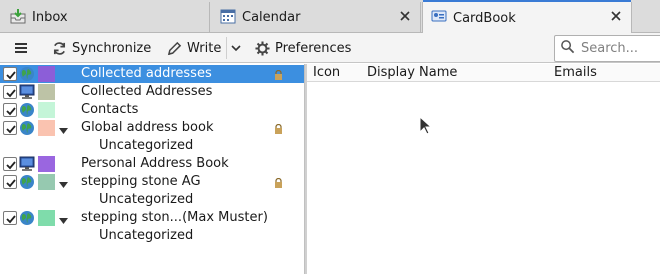 This screenshot has height=274, width=660. What do you see at coordinates (141, 181) in the screenshot?
I see `address-book-label: stepping stone AG` at bounding box center [141, 181].